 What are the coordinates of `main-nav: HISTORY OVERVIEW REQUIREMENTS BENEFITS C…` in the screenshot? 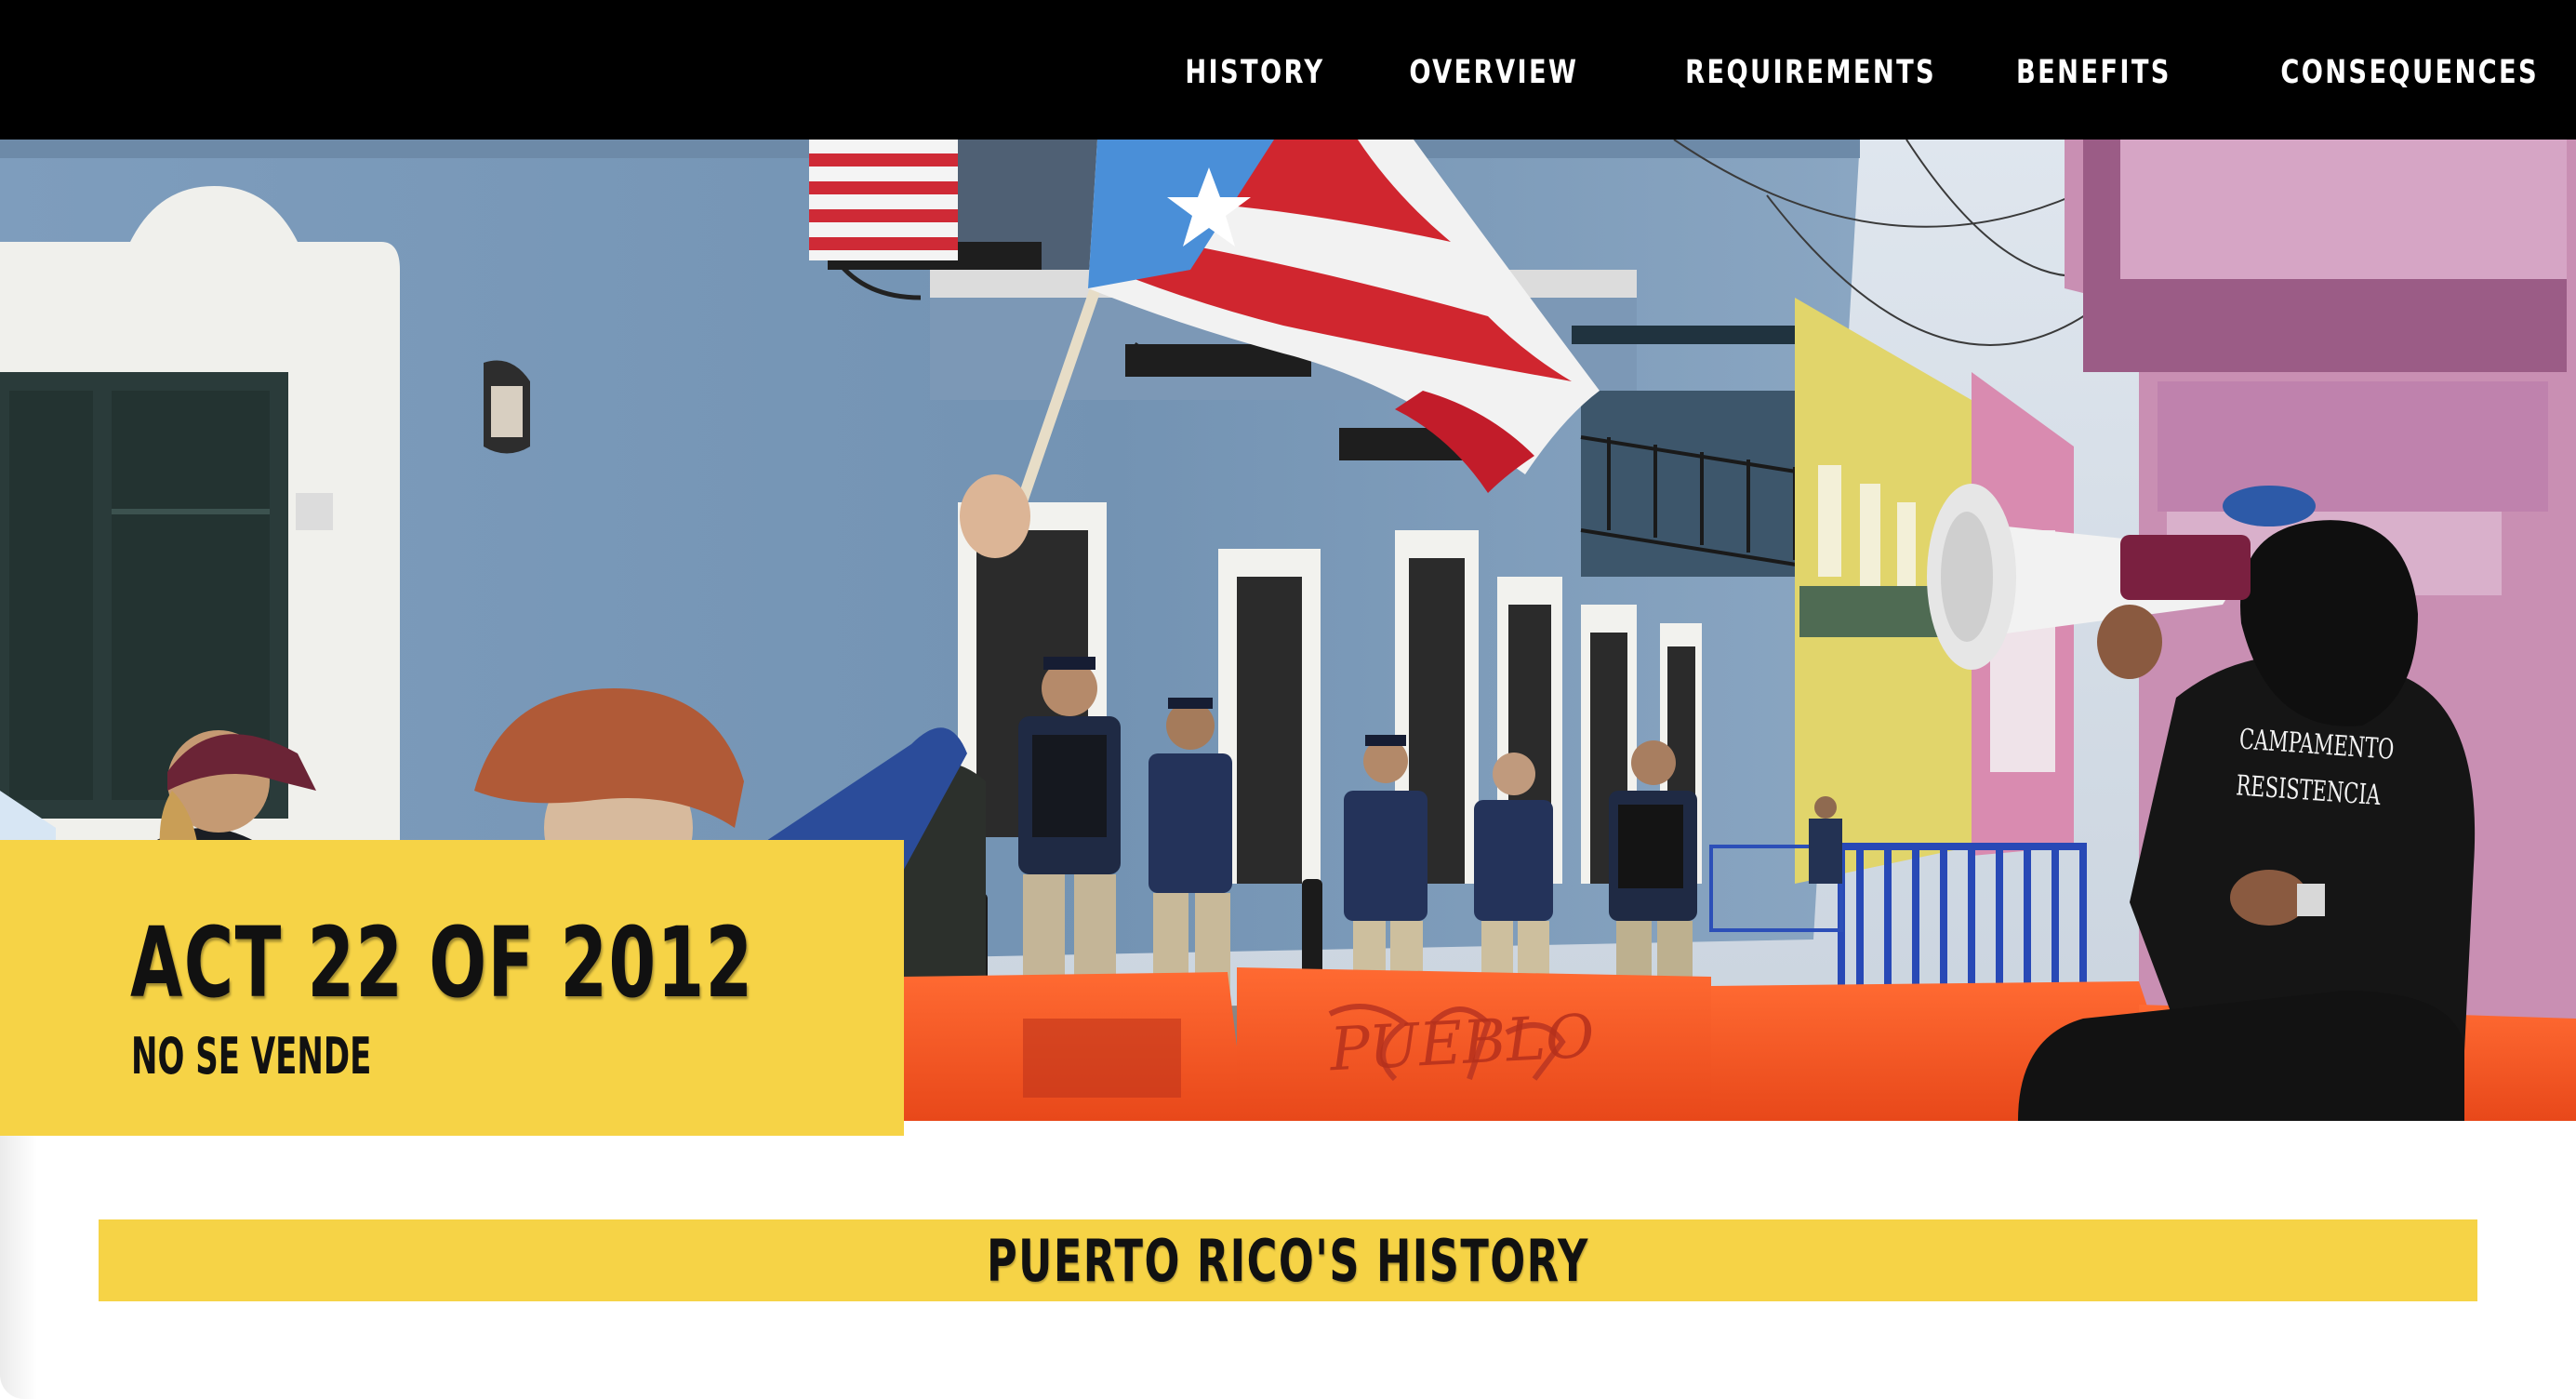 It's located at (1824, 73).